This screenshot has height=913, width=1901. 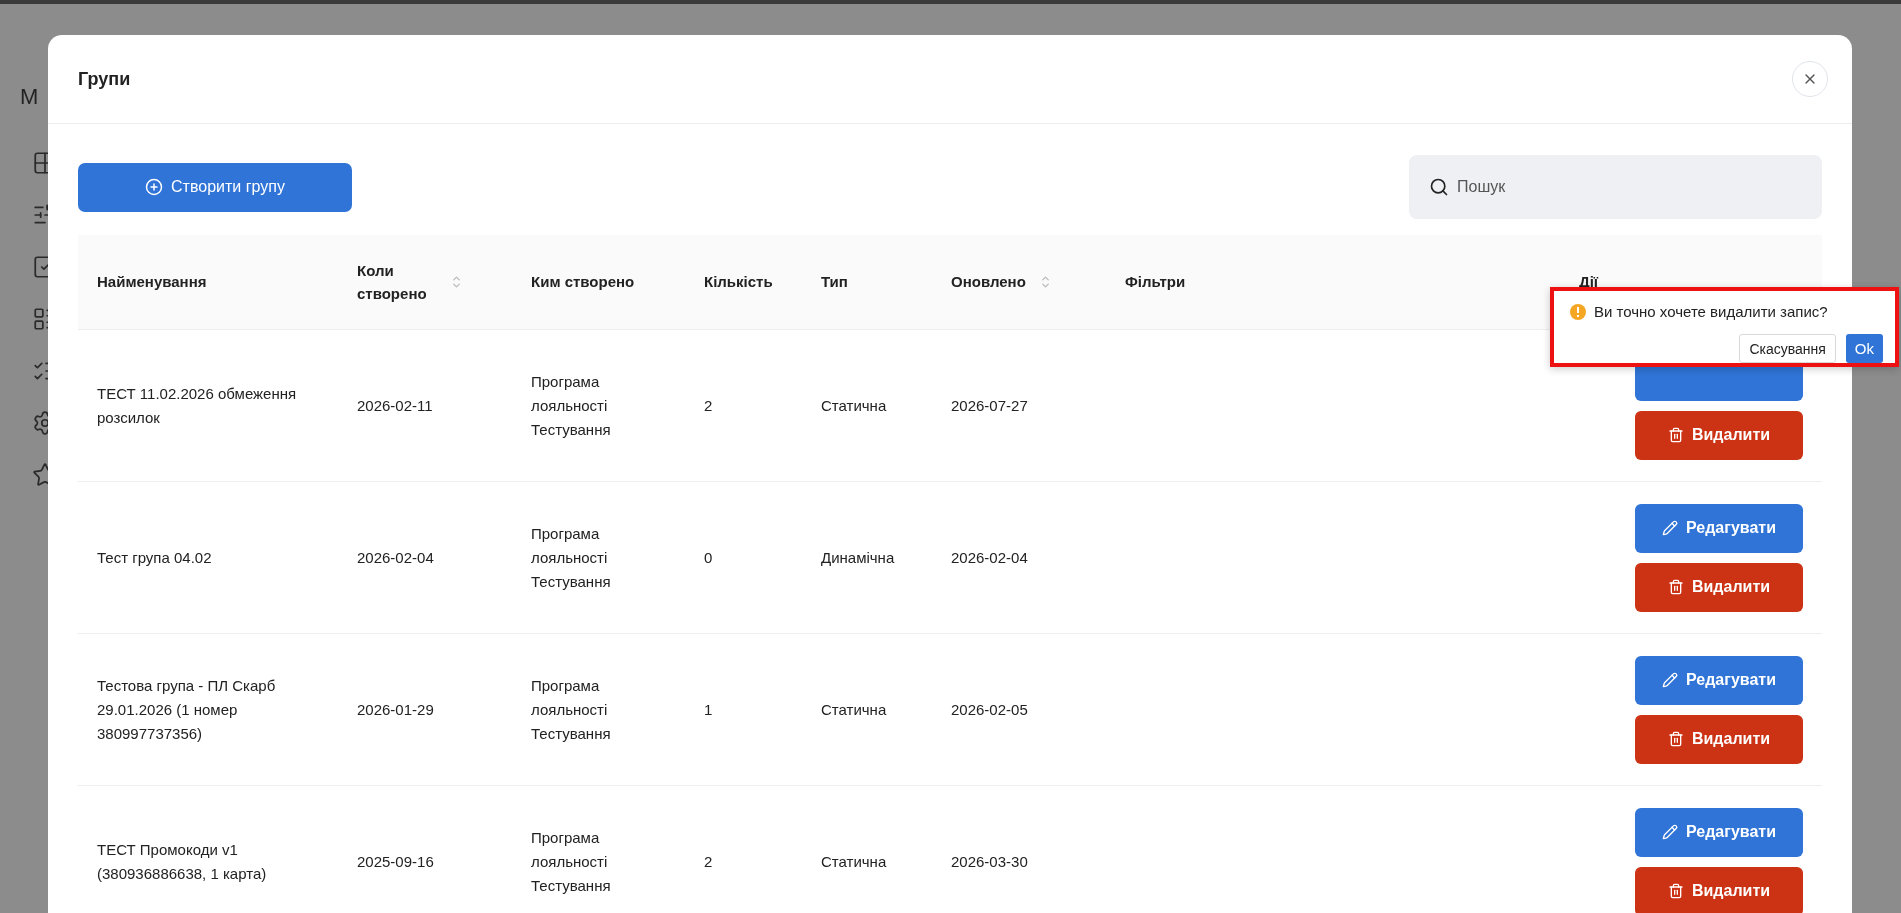 What do you see at coordinates (395, 709) in the screenshot?
I see `table-cell-text: 2026-01-29` at bounding box center [395, 709].